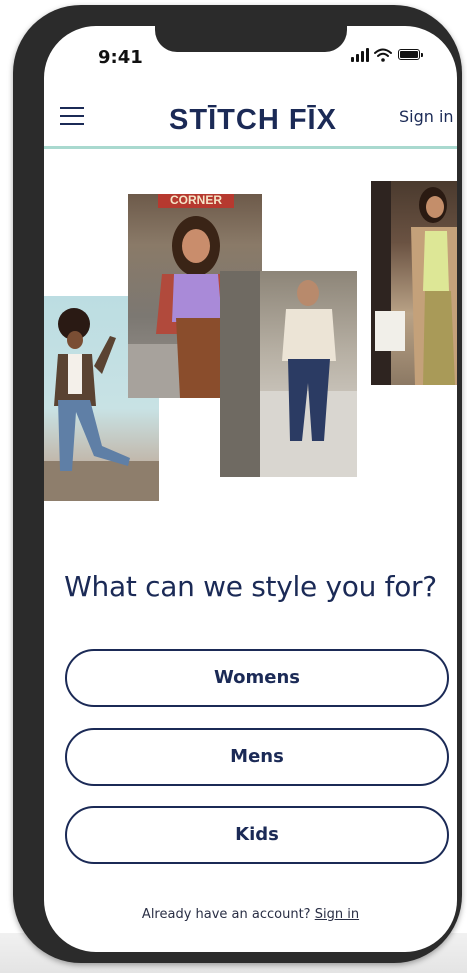 The image size is (467, 973). What do you see at coordinates (426, 116) in the screenshot?
I see `header-sign-in-link: Sign in` at bounding box center [426, 116].